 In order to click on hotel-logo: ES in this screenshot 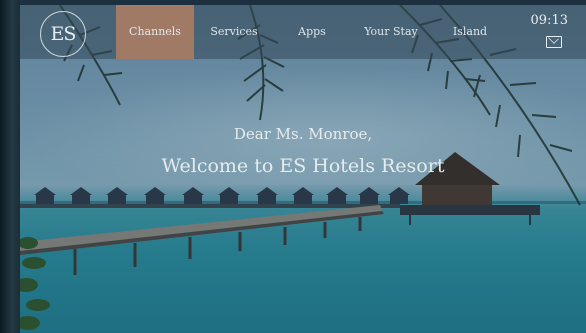, I will do `click(63, 34)`.